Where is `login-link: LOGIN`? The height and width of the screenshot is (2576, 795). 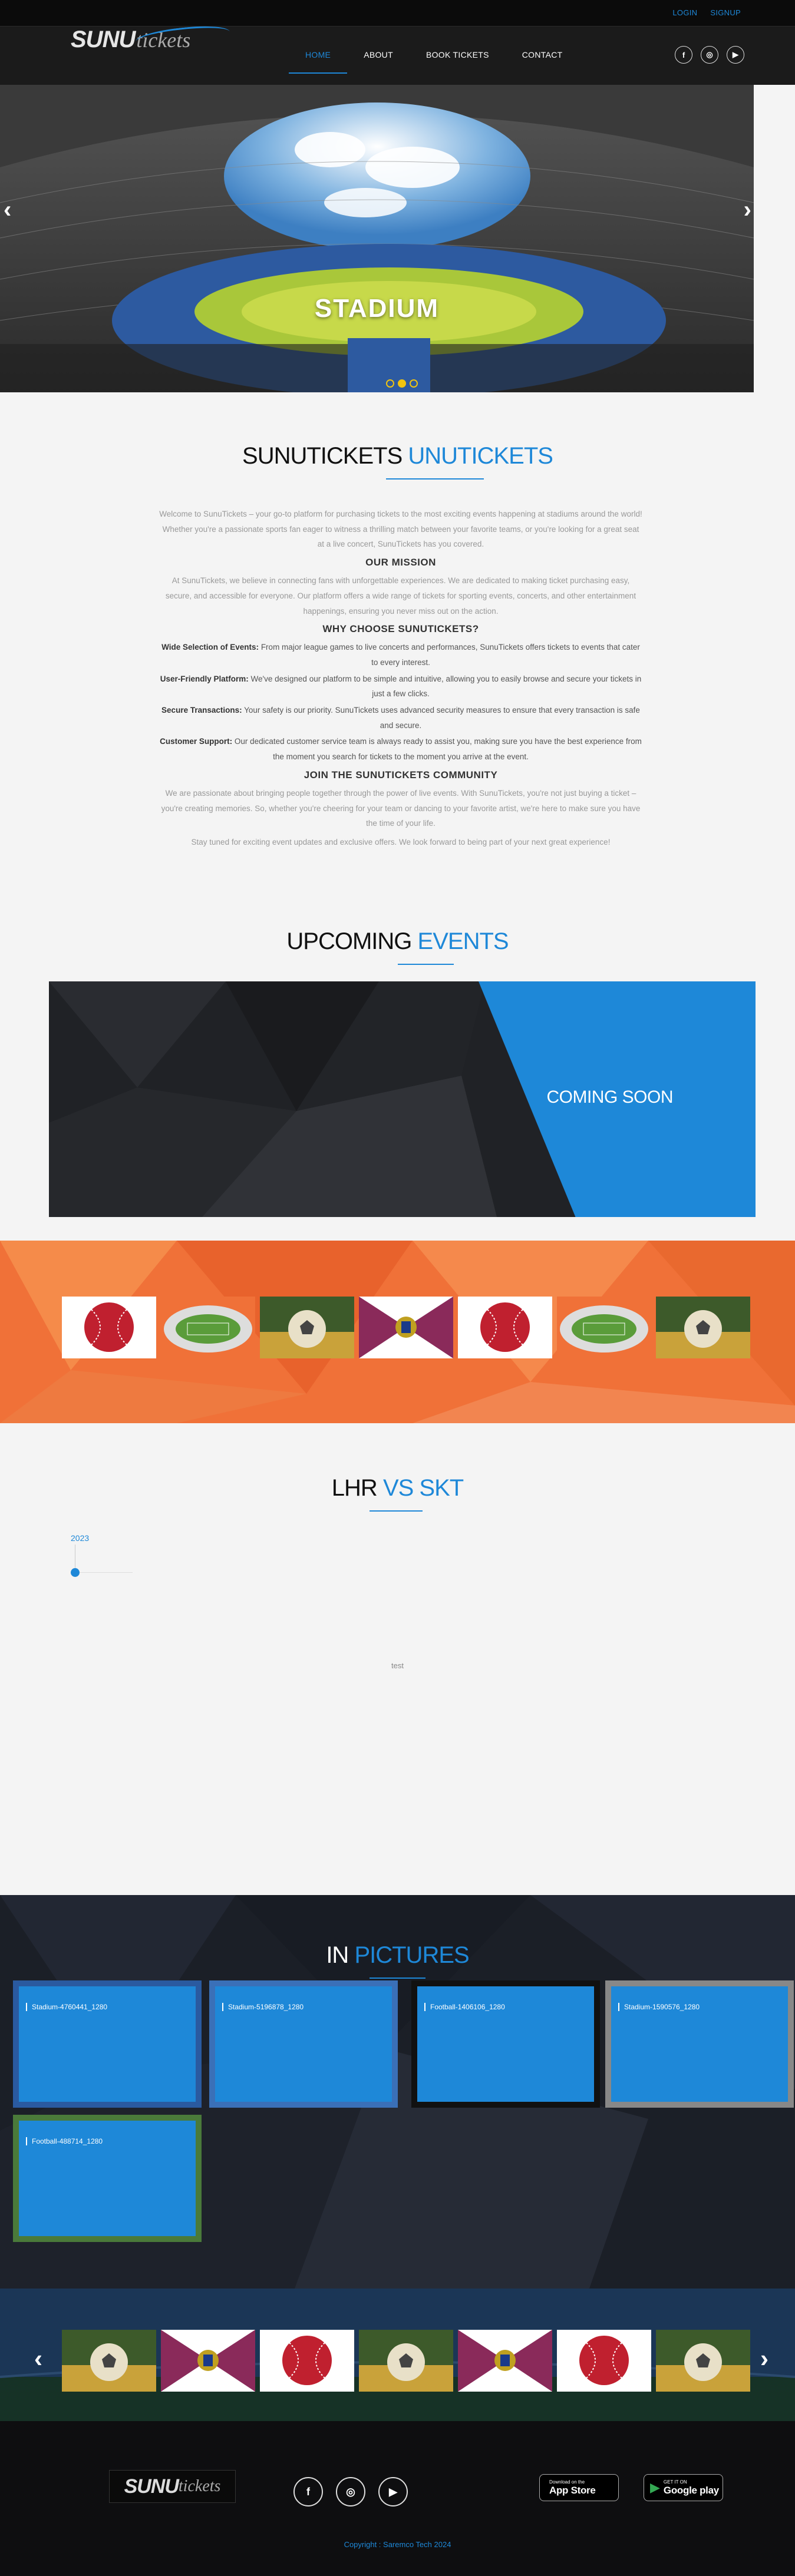 login-link: LOGIN is located at coordinates (685, 12).